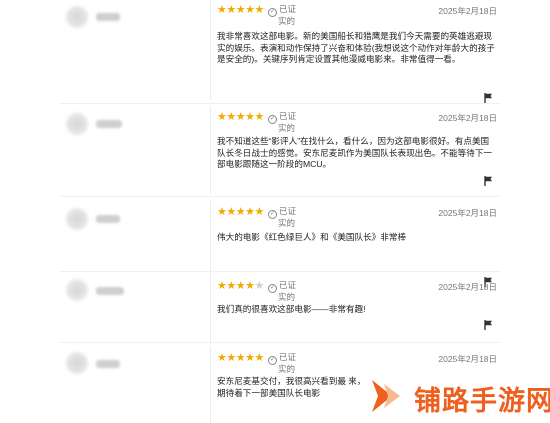 The image size is (550, 423). I want to click on review-text: 安东尼麦基交付，我很高兴看到最 来，期待着下一部美国队长电影, so click(291, 387).